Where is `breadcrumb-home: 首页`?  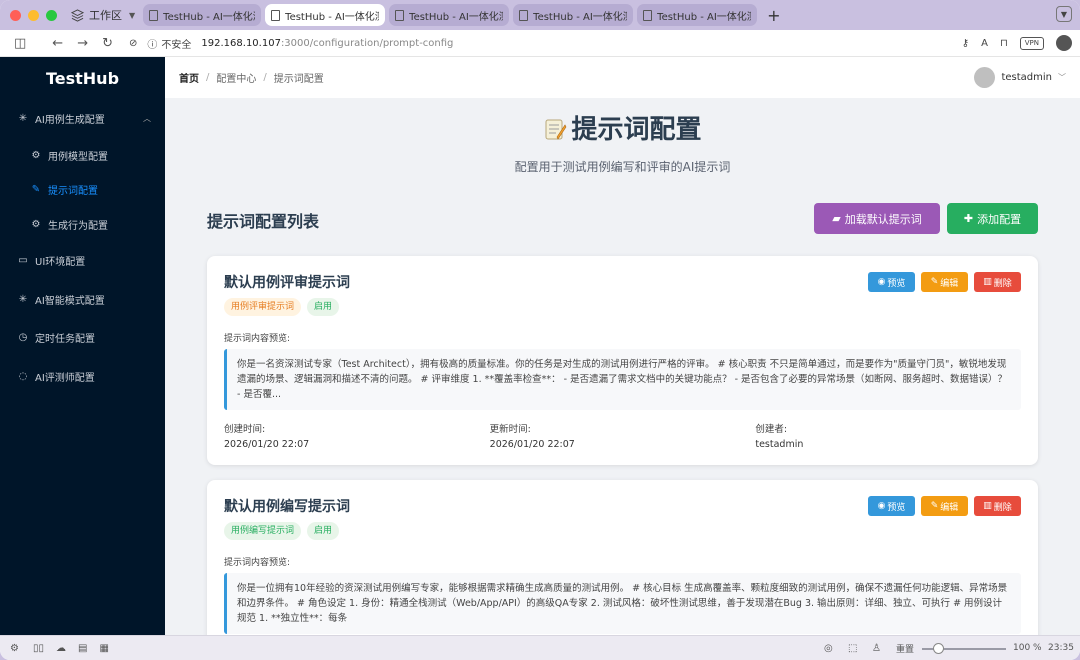
breadcrumb-home: 首页 is located at coordinates (189, 77).